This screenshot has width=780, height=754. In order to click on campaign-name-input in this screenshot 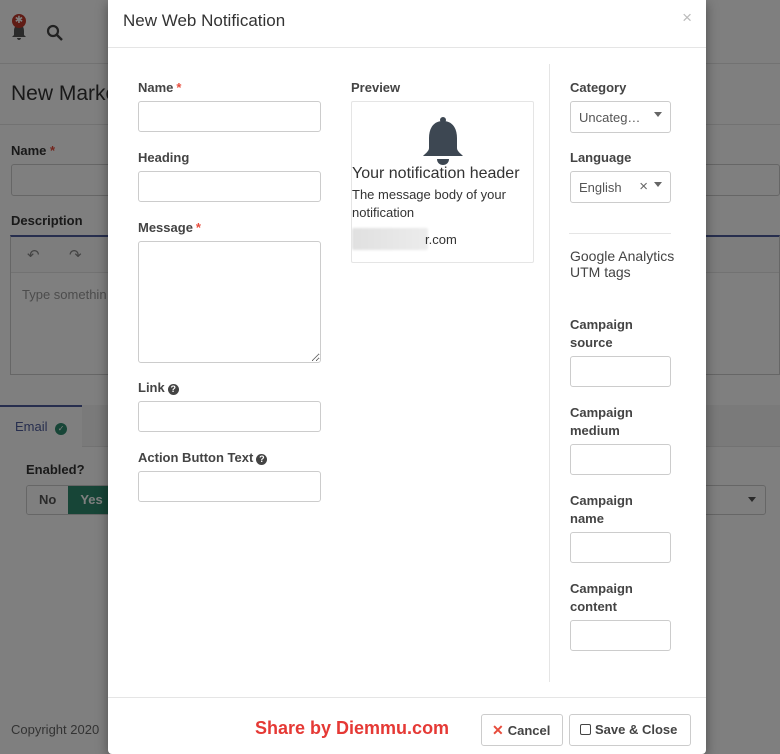, I will do `click(620, 547)`.